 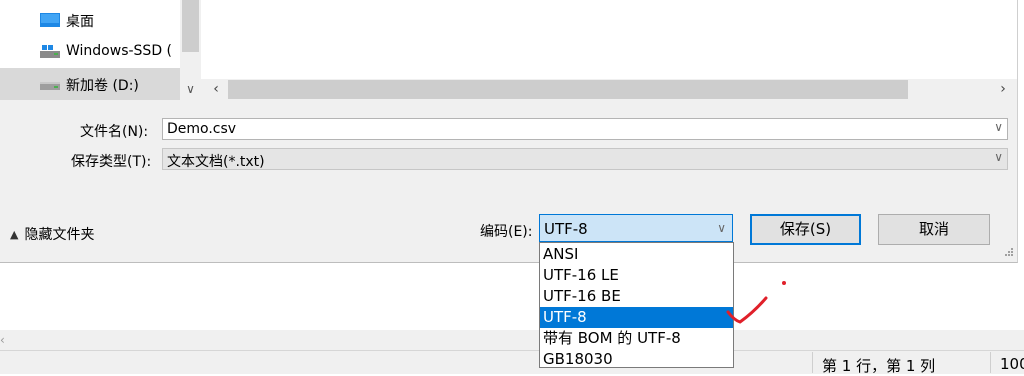 I want to click on navigation-pane: 桌面 Windows-SSD ( 新加卷 (D:), so click(x=90, y=50).